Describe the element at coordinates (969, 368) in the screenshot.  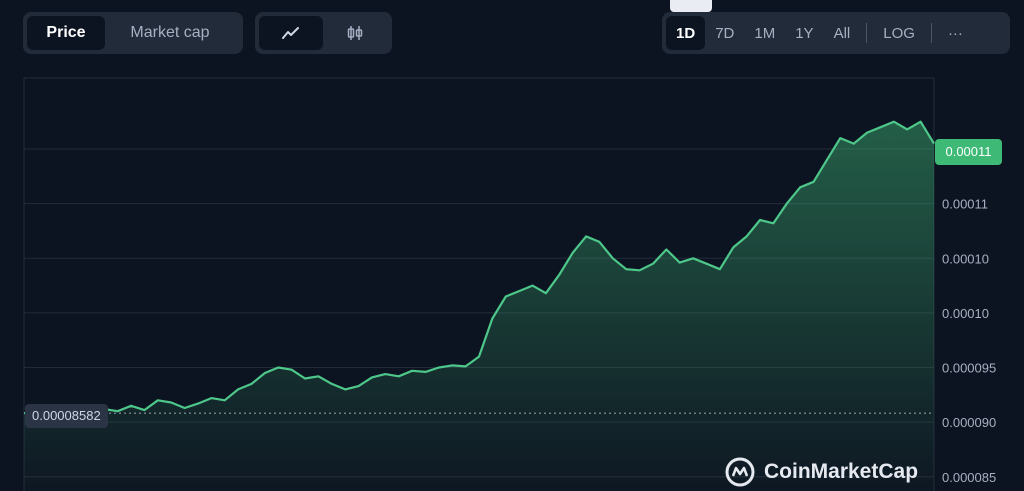
I see `y-tick-label: 0.000095` at that location.